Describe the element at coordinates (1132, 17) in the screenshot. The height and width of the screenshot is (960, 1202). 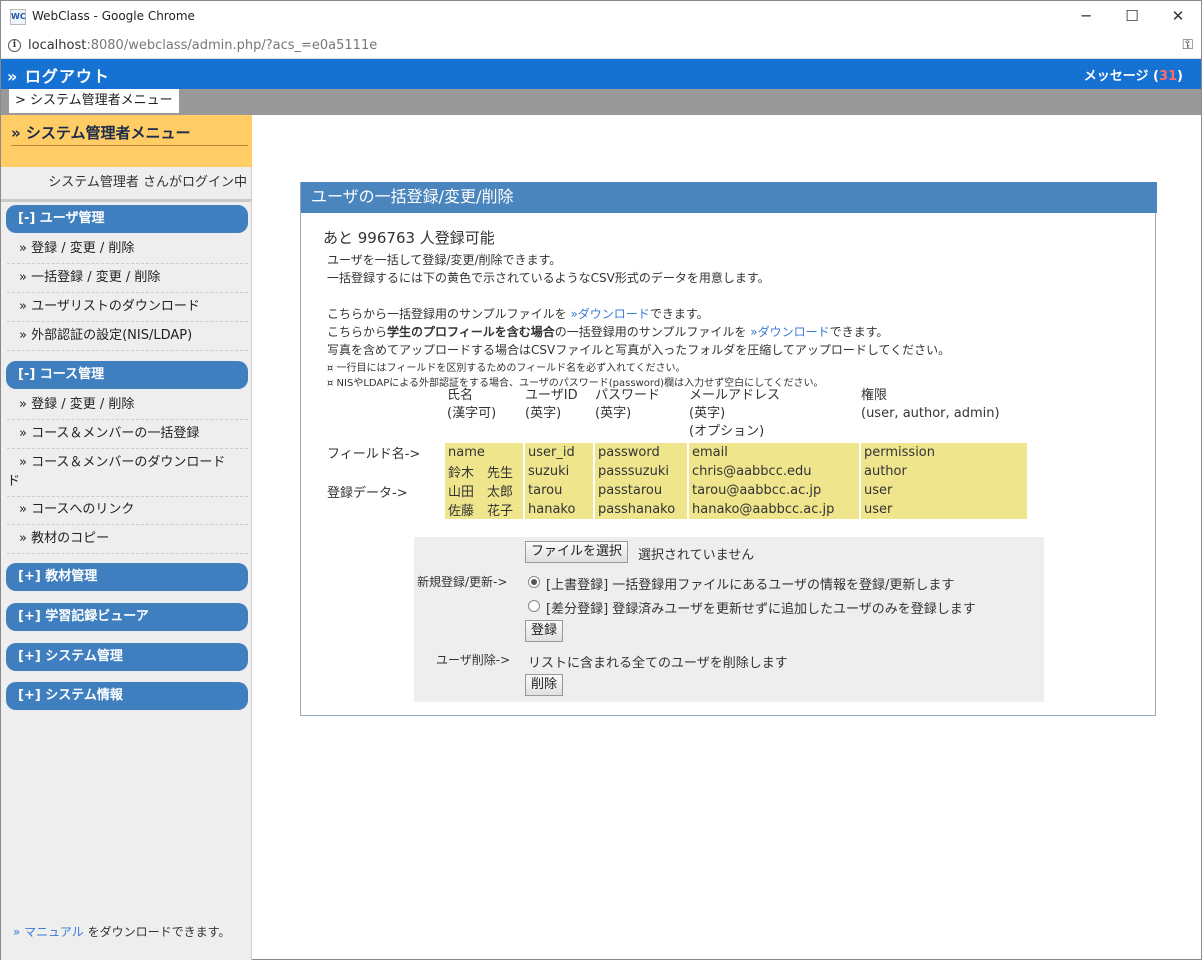
I see `maximize-button: ☐` at that location.